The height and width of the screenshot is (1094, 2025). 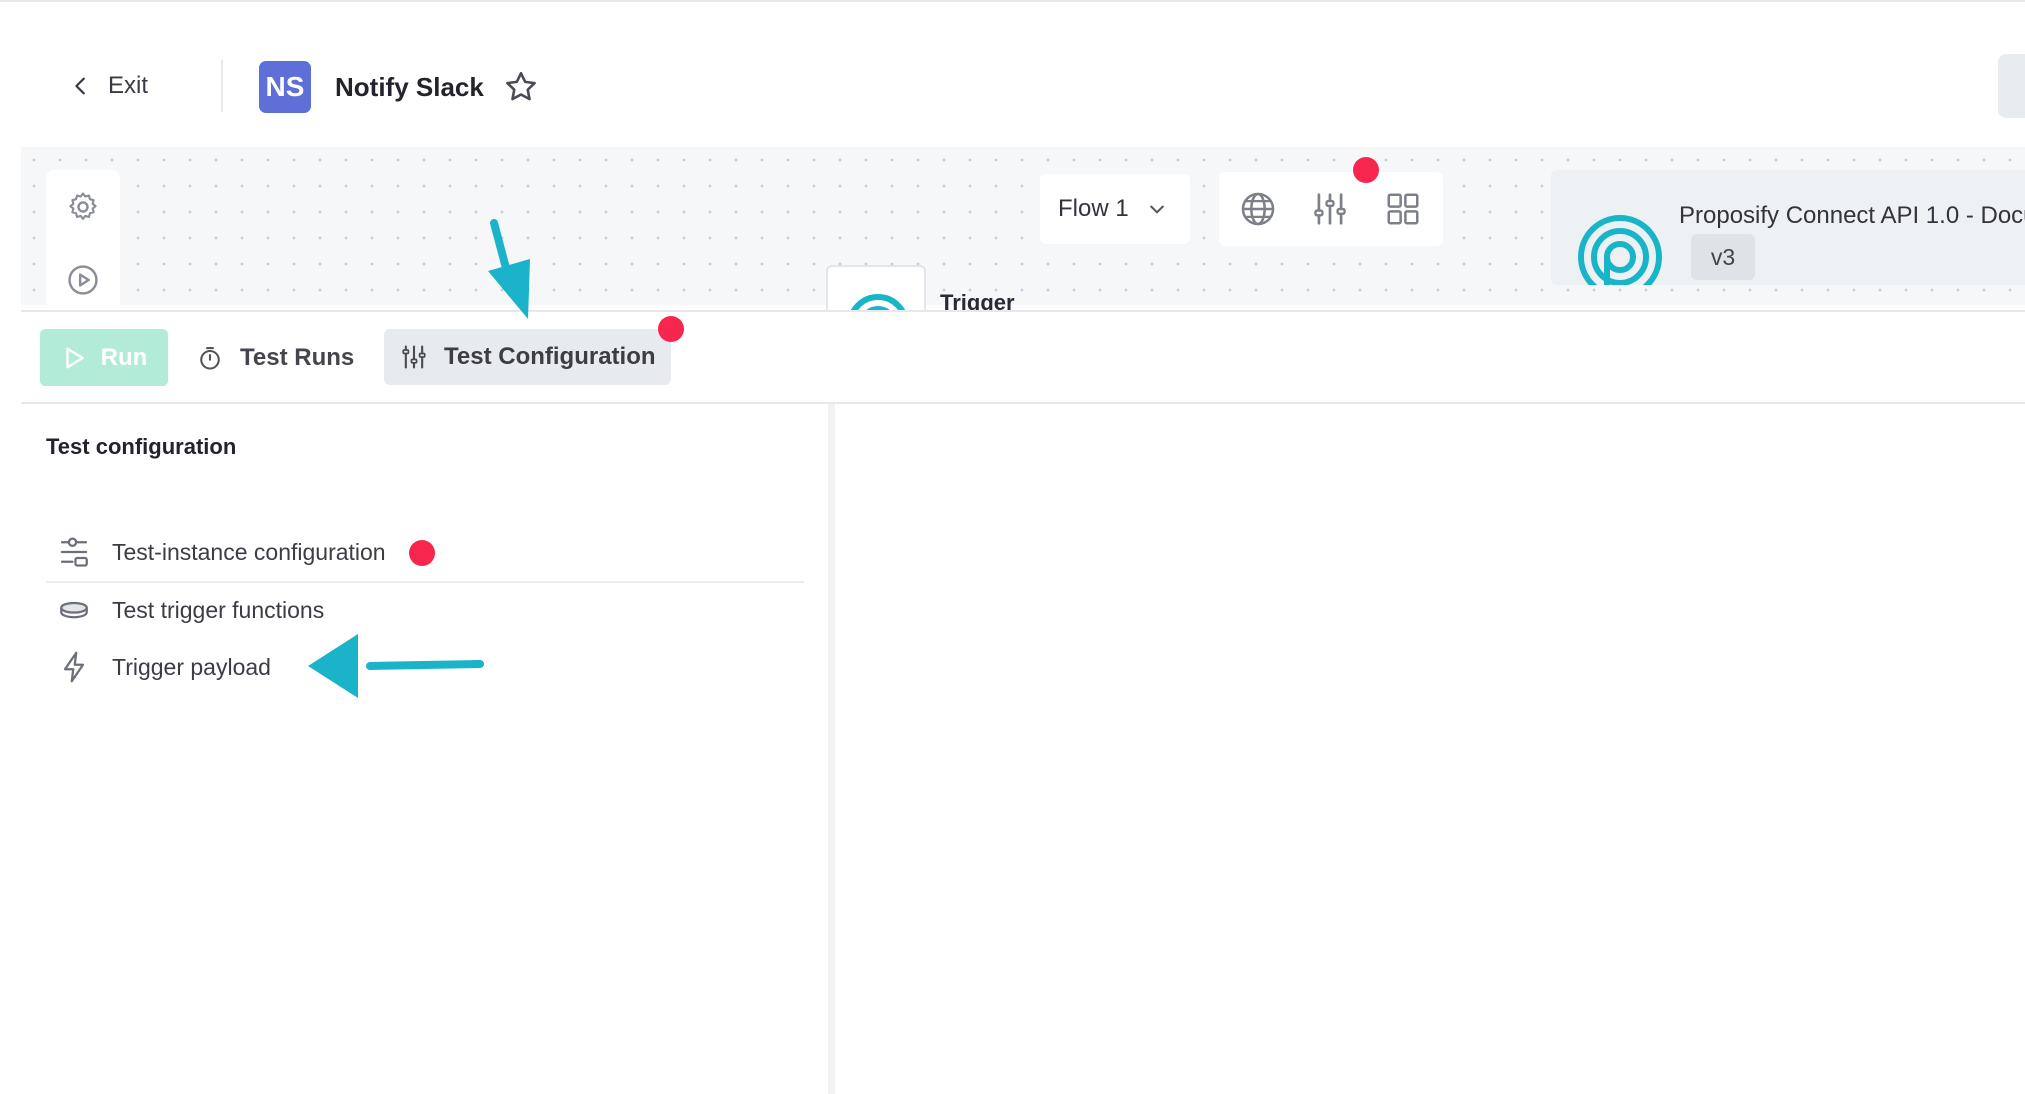 I want to click on play-circle-icon, so click(x=83, y=280).